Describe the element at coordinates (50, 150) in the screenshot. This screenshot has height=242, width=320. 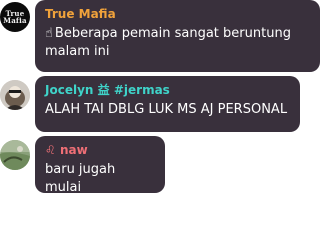
I see `author-symbol: ♌` at that location.